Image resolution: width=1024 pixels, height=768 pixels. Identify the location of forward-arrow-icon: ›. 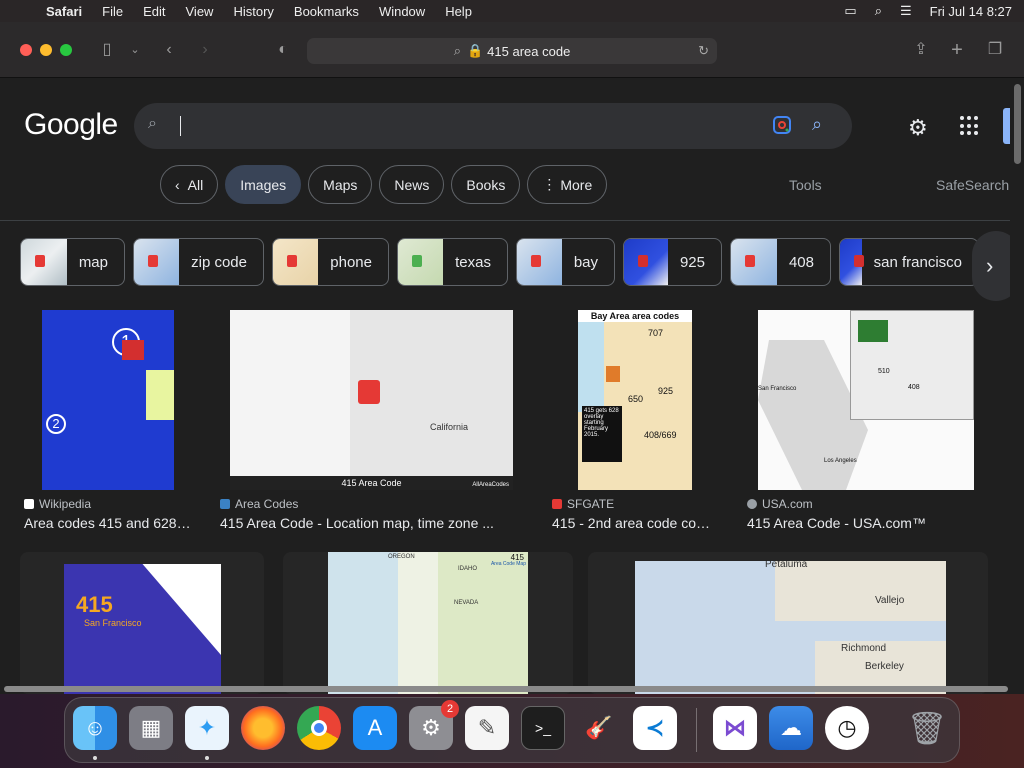
(205, 50).